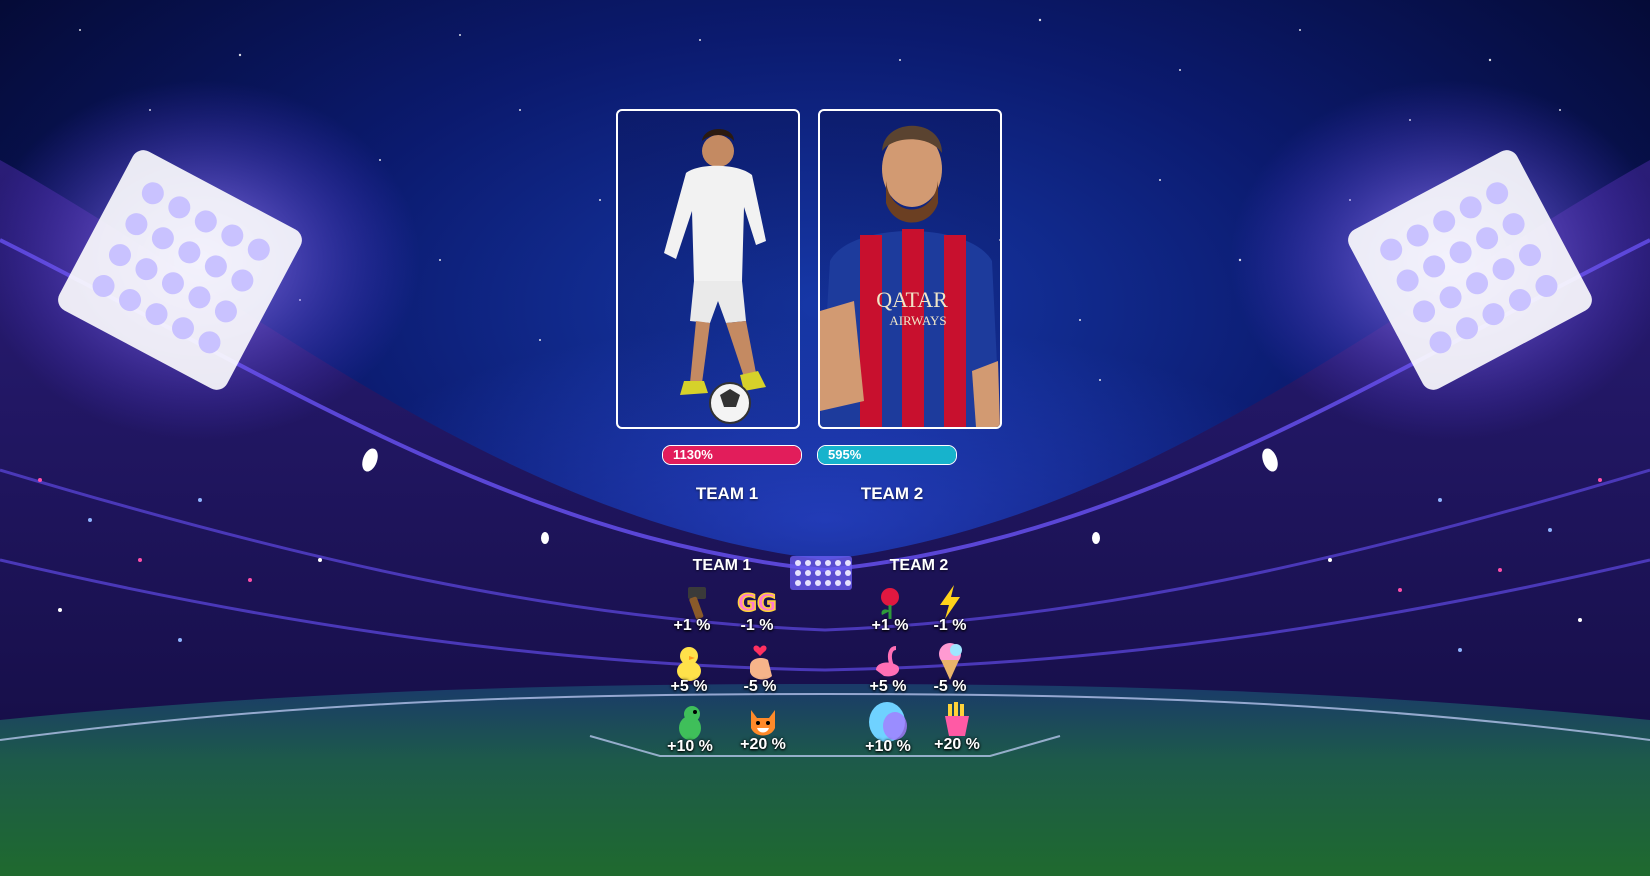  Describe the element at coordinates (890, 603) in the screenshot. I see `rose-icon` at that location.